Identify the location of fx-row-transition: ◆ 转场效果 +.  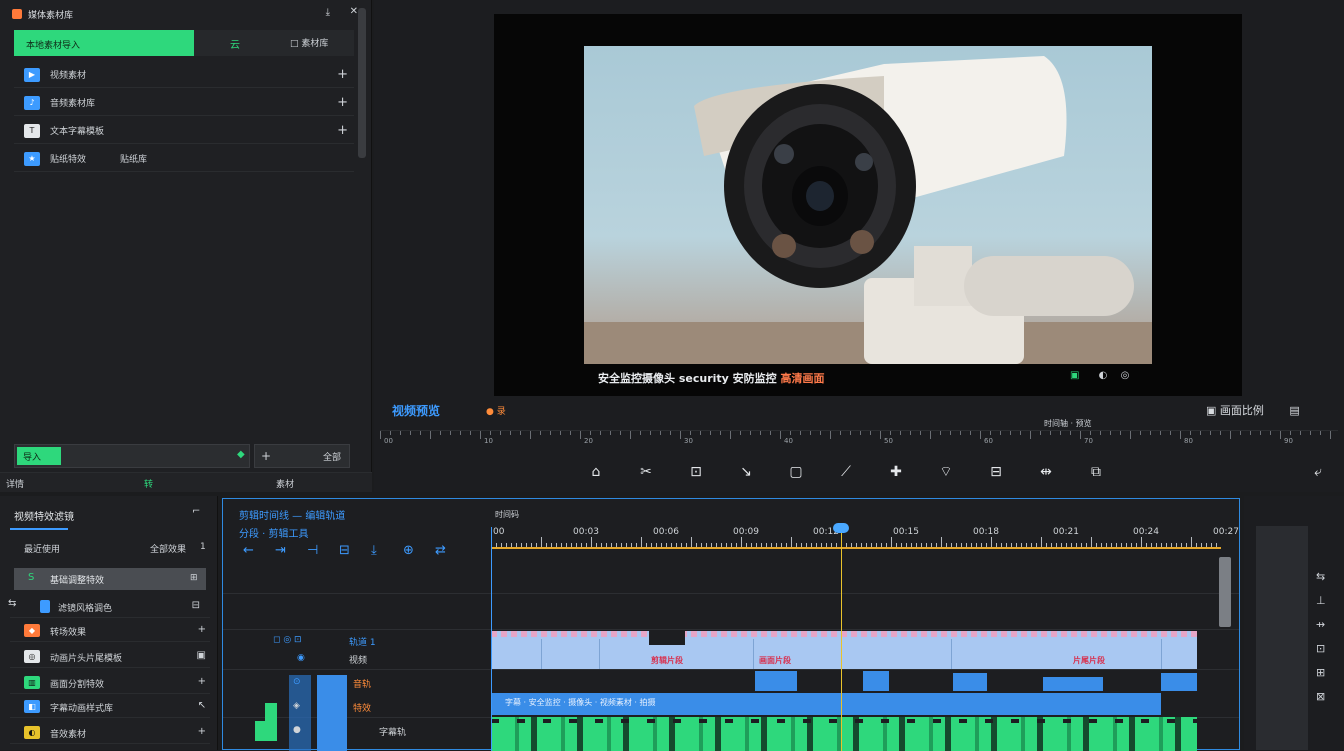
(110, 631).